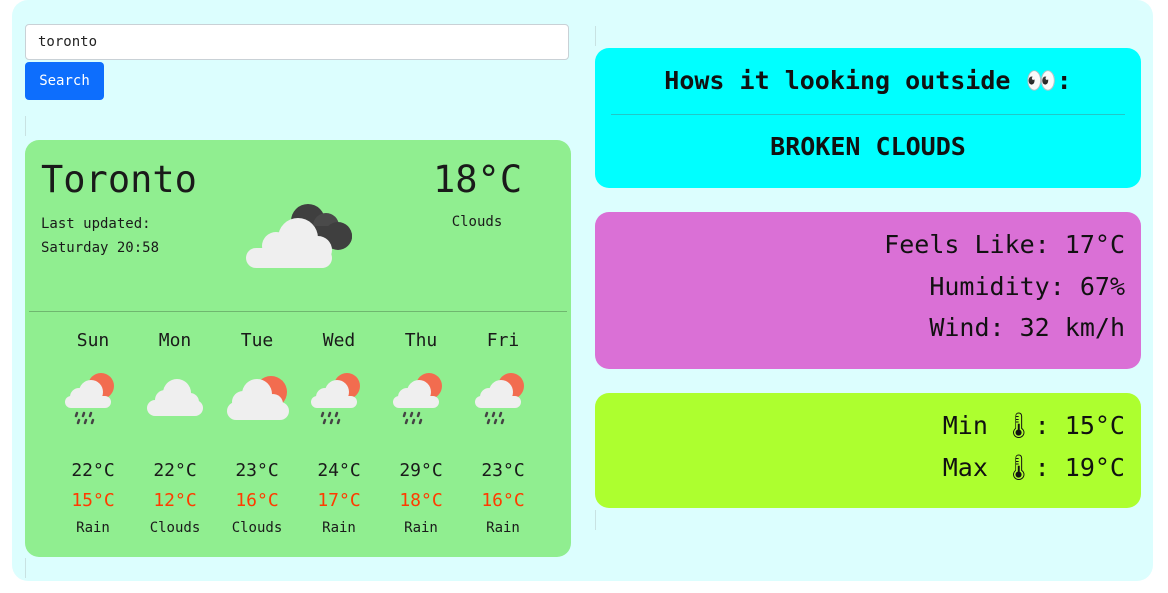  Describe the element at coordinates (299, 236) in the screenshot. I see `broken-clouds-icon` at that location.